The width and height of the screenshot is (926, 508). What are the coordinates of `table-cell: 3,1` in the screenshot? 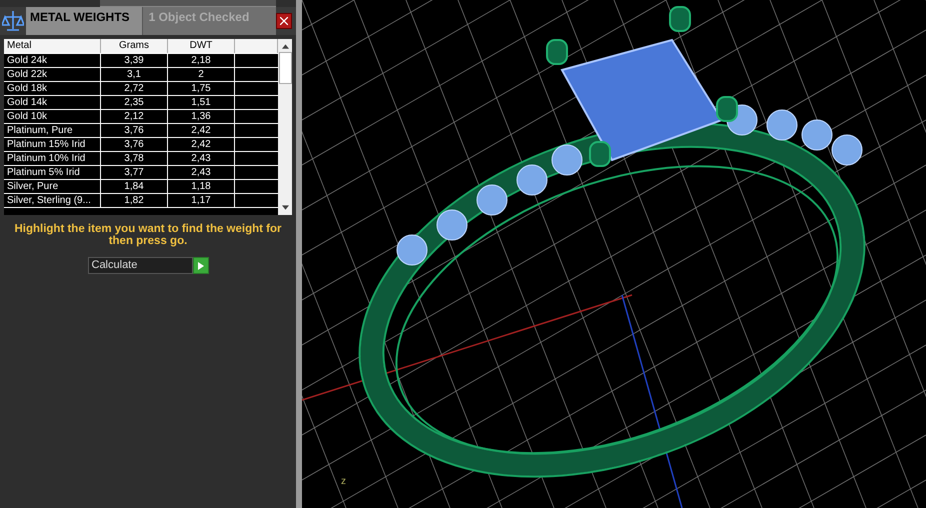 It's located at (134, 74).